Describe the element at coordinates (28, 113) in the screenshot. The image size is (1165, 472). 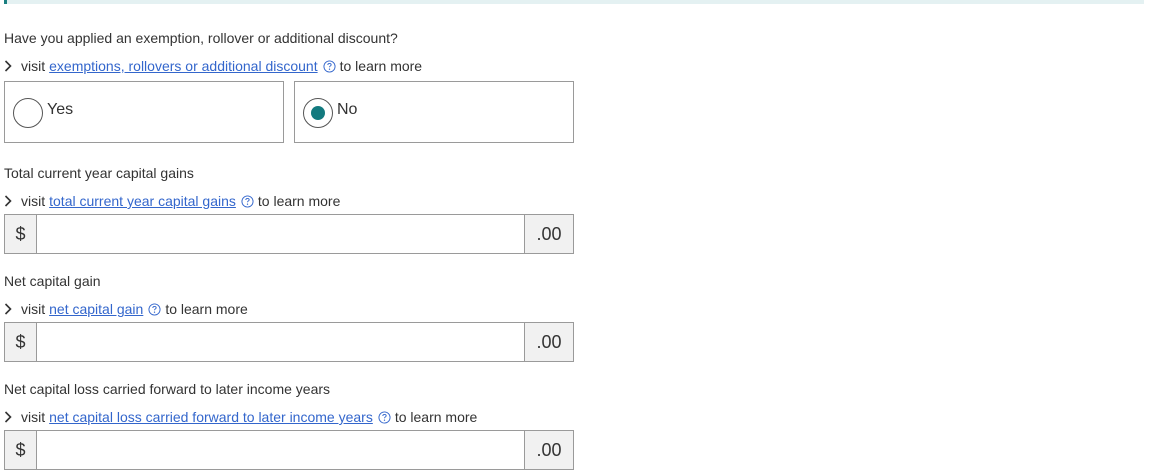
I see `radio-button-yes` at that location.